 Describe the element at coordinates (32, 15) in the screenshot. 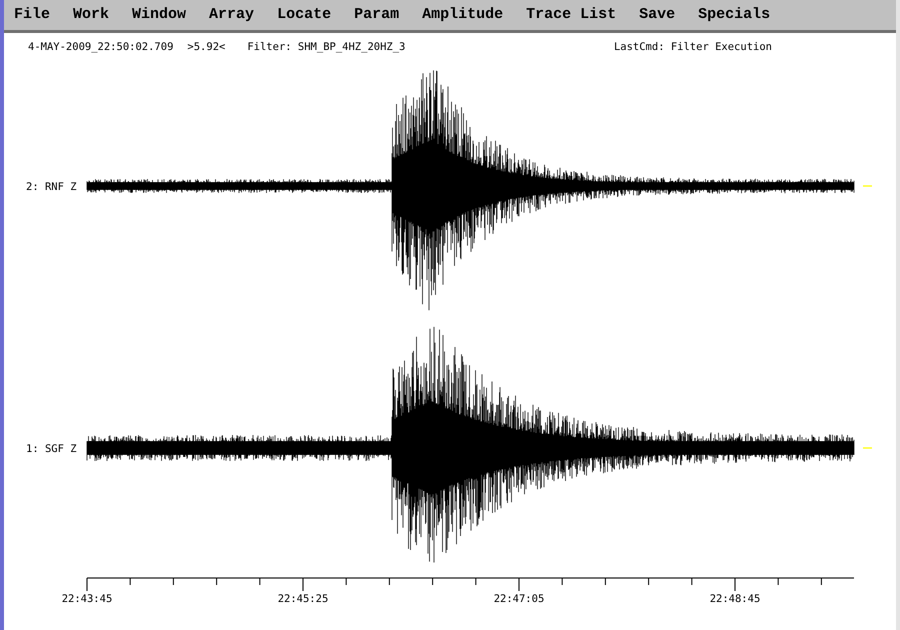

I see `menu-item: File` at that location.